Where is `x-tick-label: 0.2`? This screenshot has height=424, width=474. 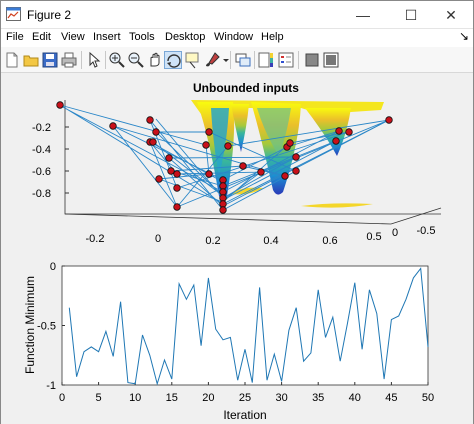
x-tick-label: 0.2 is located at coordinates (212, 241).